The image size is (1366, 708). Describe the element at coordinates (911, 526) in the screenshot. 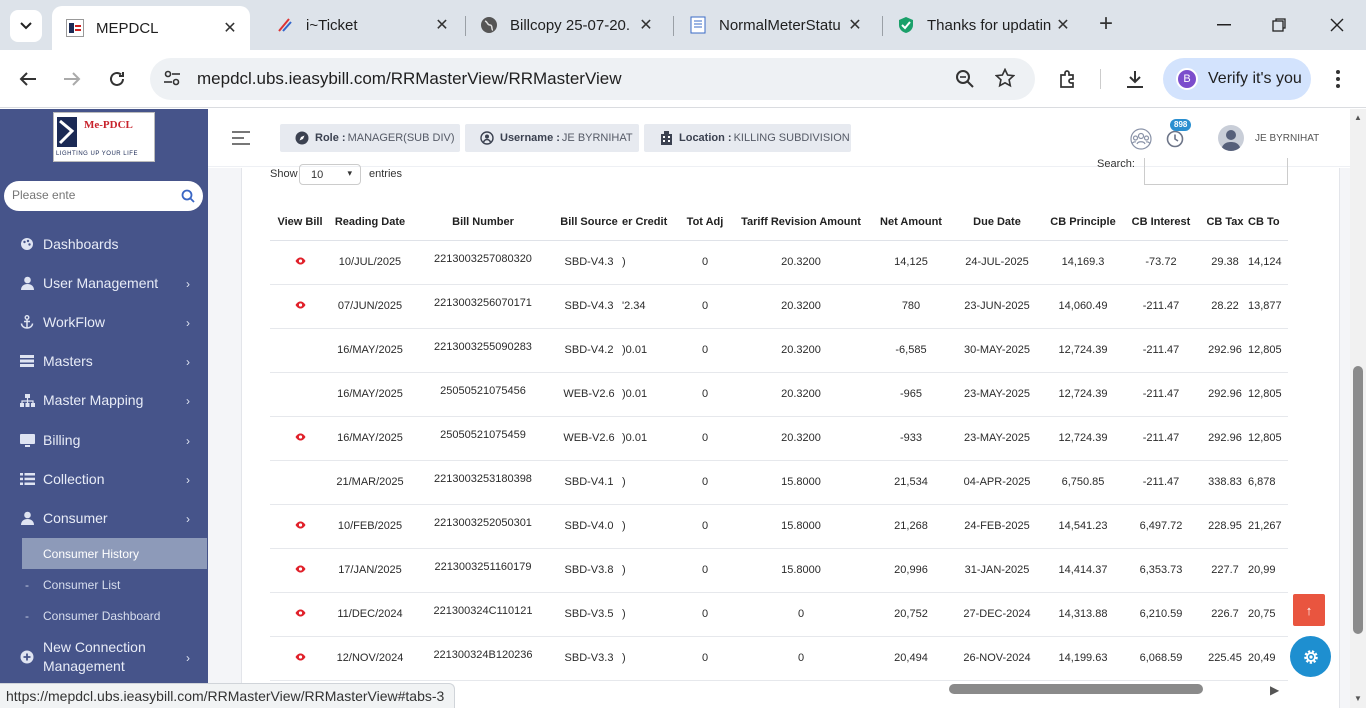

I see `net-amount-cell: 21,268` at that location.